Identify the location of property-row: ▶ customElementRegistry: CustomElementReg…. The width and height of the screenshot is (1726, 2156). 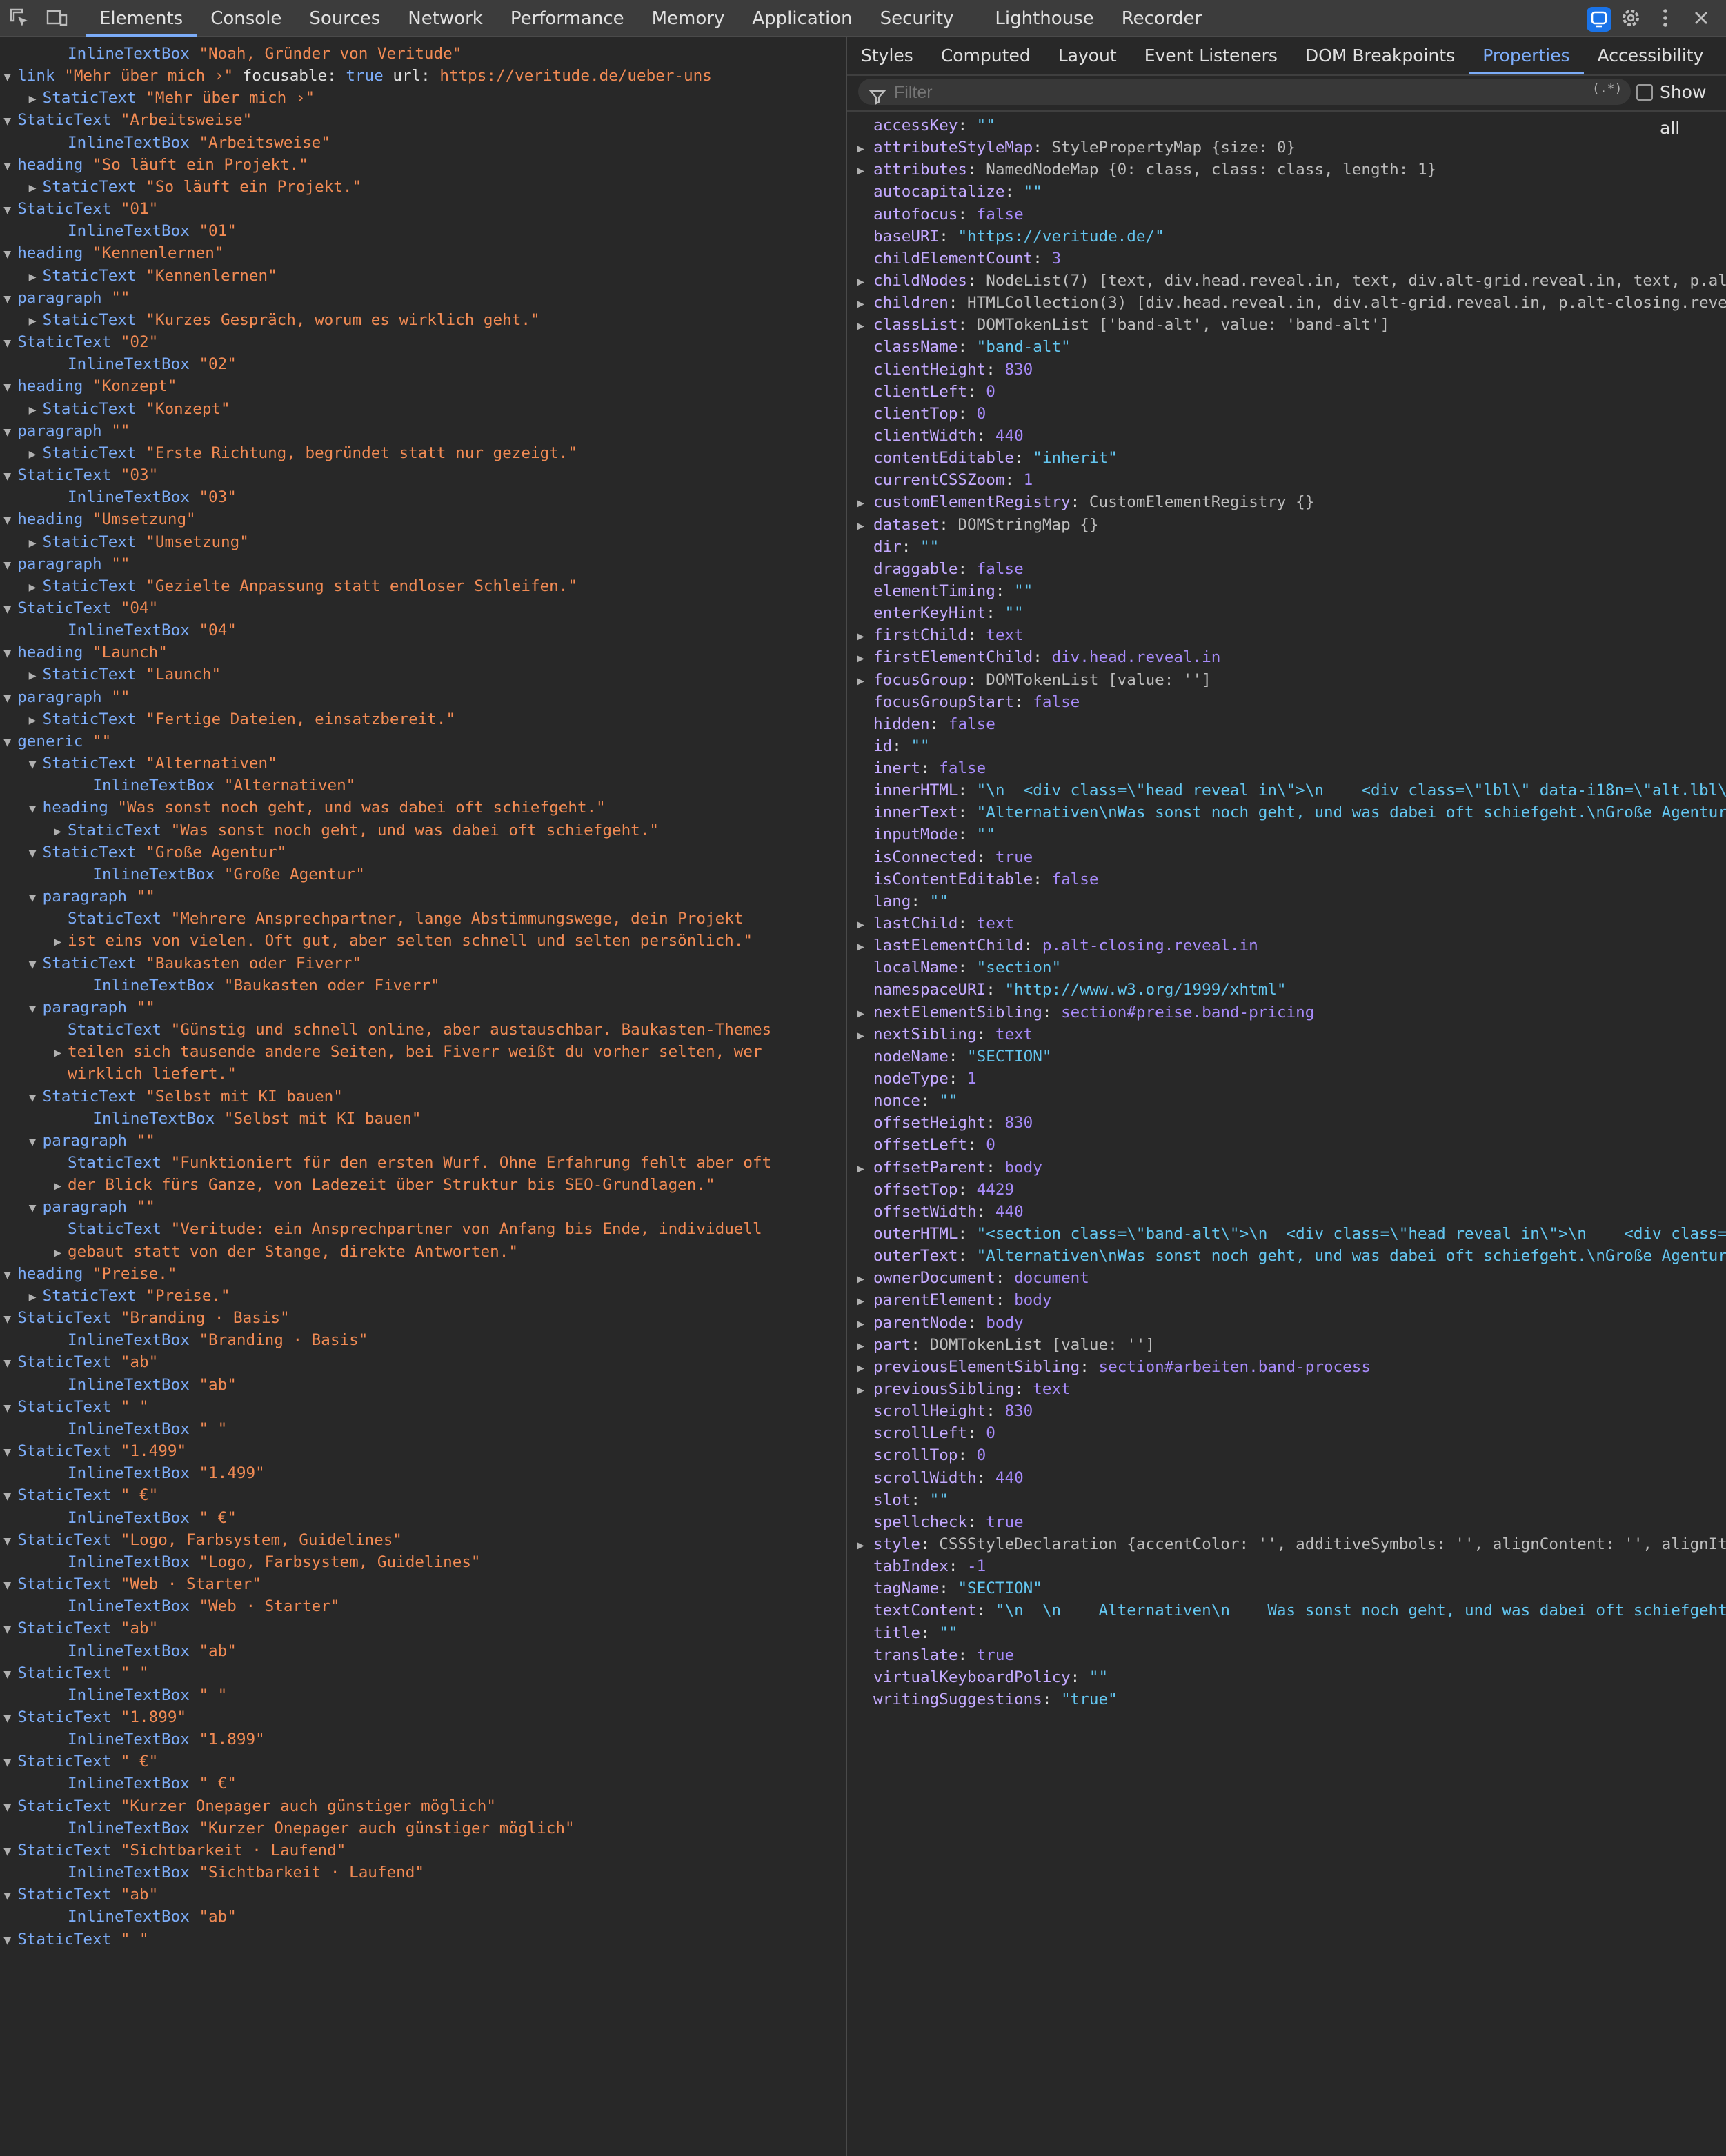
(1085, 502).